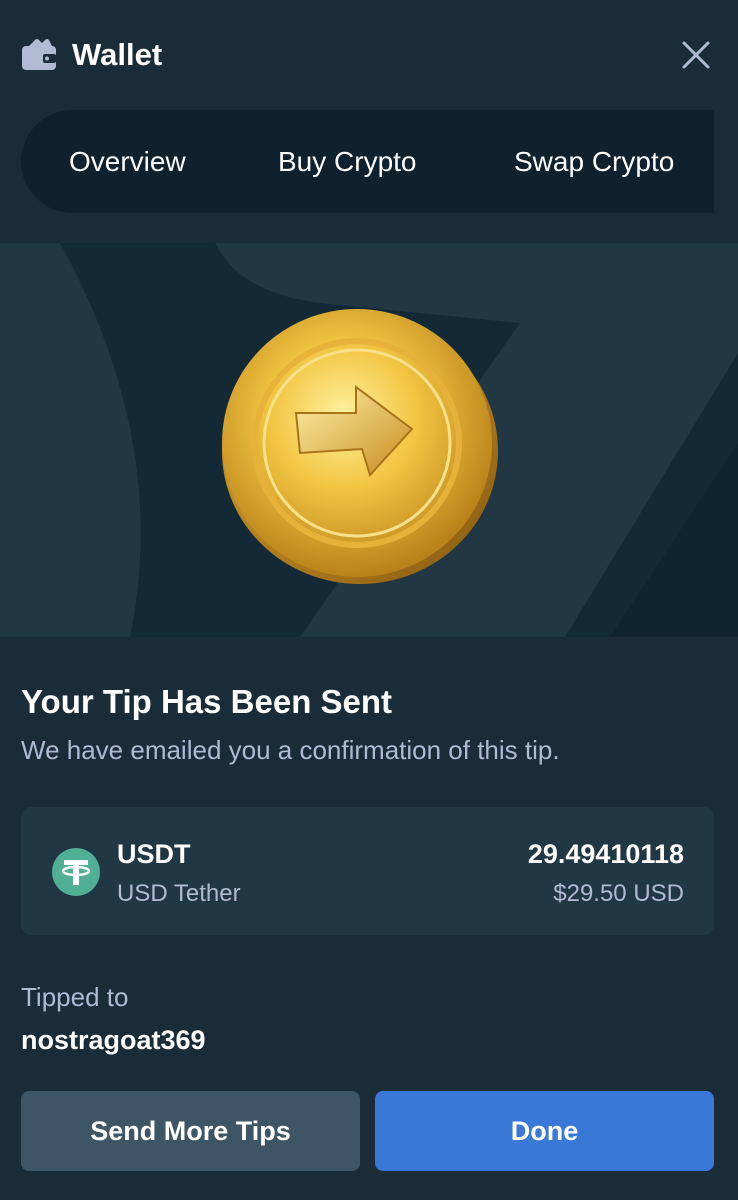 The width and height of the screenshot is (738, 1200). Describe the element at coordinates (179, 893) in the screenshot. I see `token-name: USD Tether` at that location.